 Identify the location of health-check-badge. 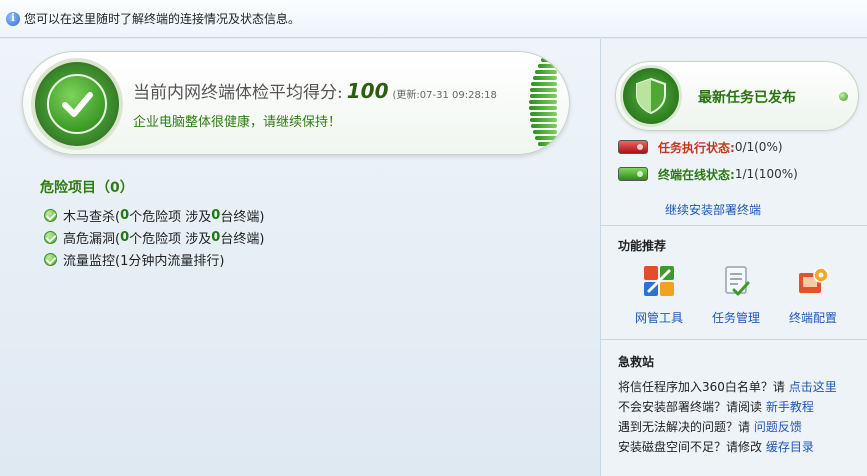
(77, 104).